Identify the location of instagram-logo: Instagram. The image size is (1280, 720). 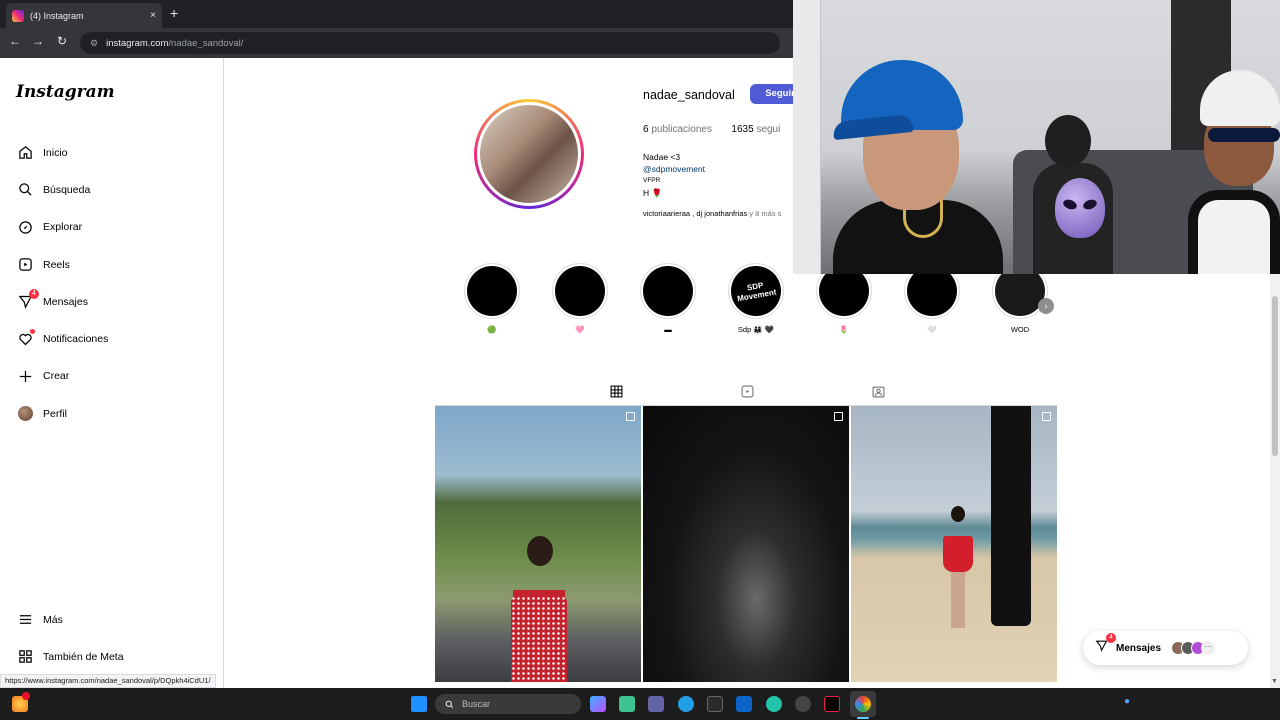
(65, 92).